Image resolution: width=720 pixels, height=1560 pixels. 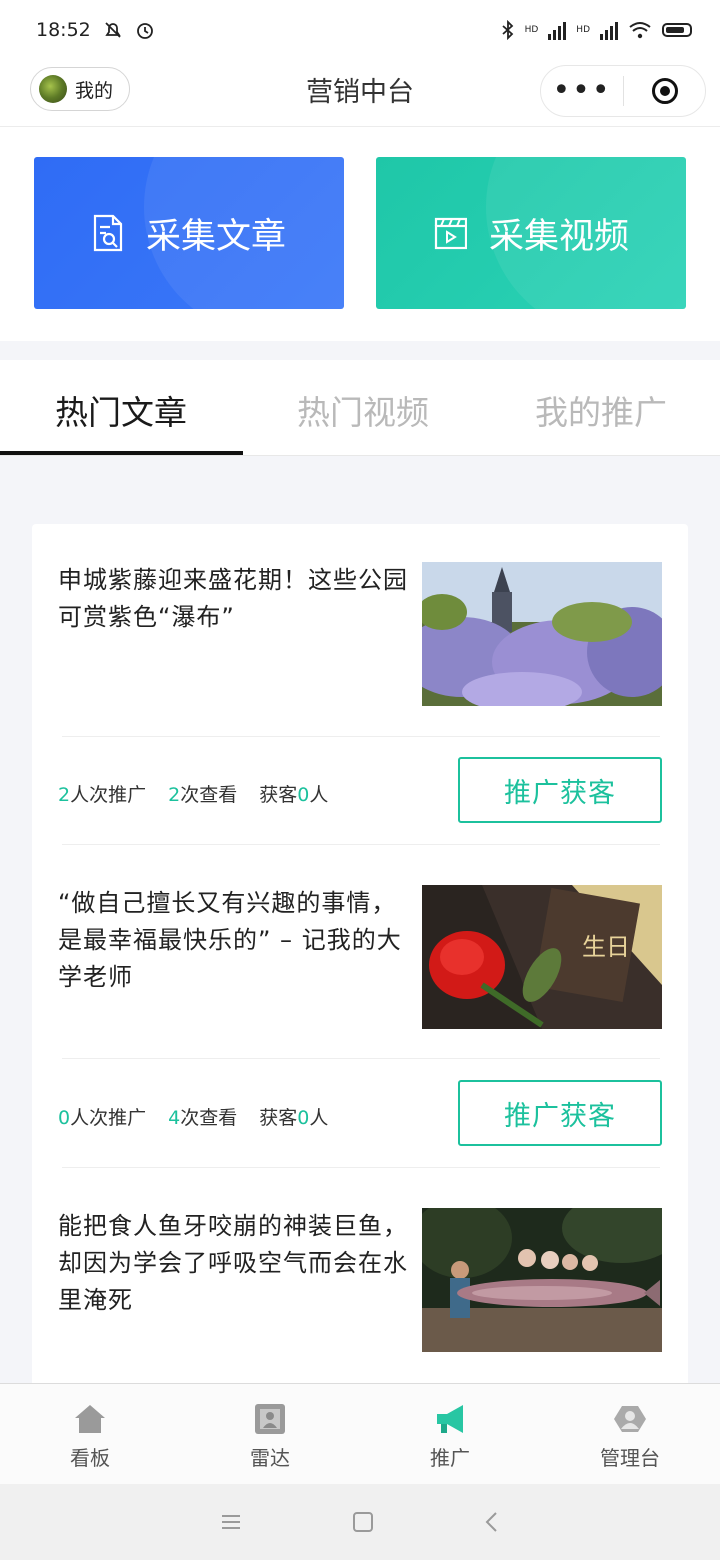 What do you see at coordinates (215, 236) in the screenshot?
I see `collect-article-label: 采集文章` at bounding box center [215, 236].